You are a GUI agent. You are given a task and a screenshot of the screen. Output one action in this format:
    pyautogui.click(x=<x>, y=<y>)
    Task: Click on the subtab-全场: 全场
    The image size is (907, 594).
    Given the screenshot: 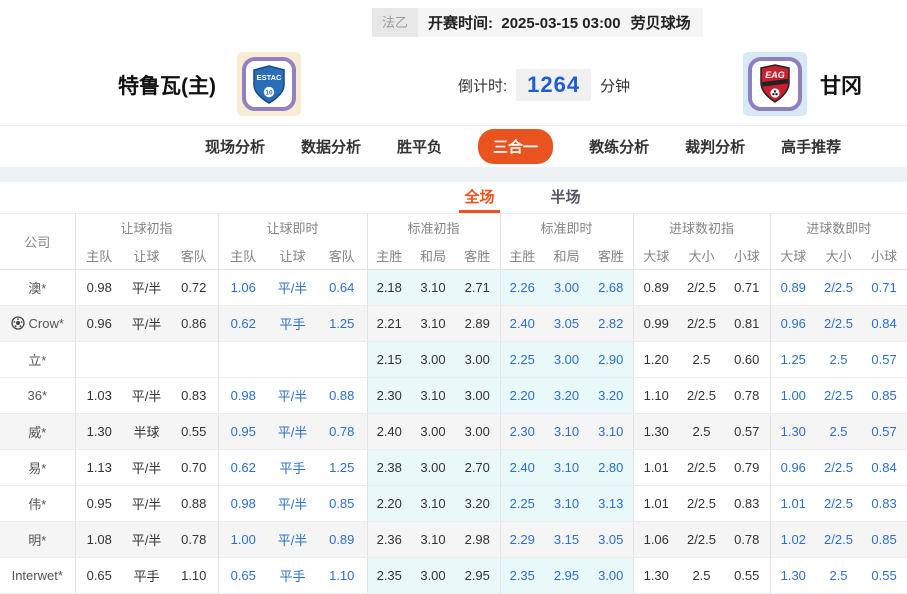 What is the action you would take?
    pyautogui.click(x=479, y=199)
    